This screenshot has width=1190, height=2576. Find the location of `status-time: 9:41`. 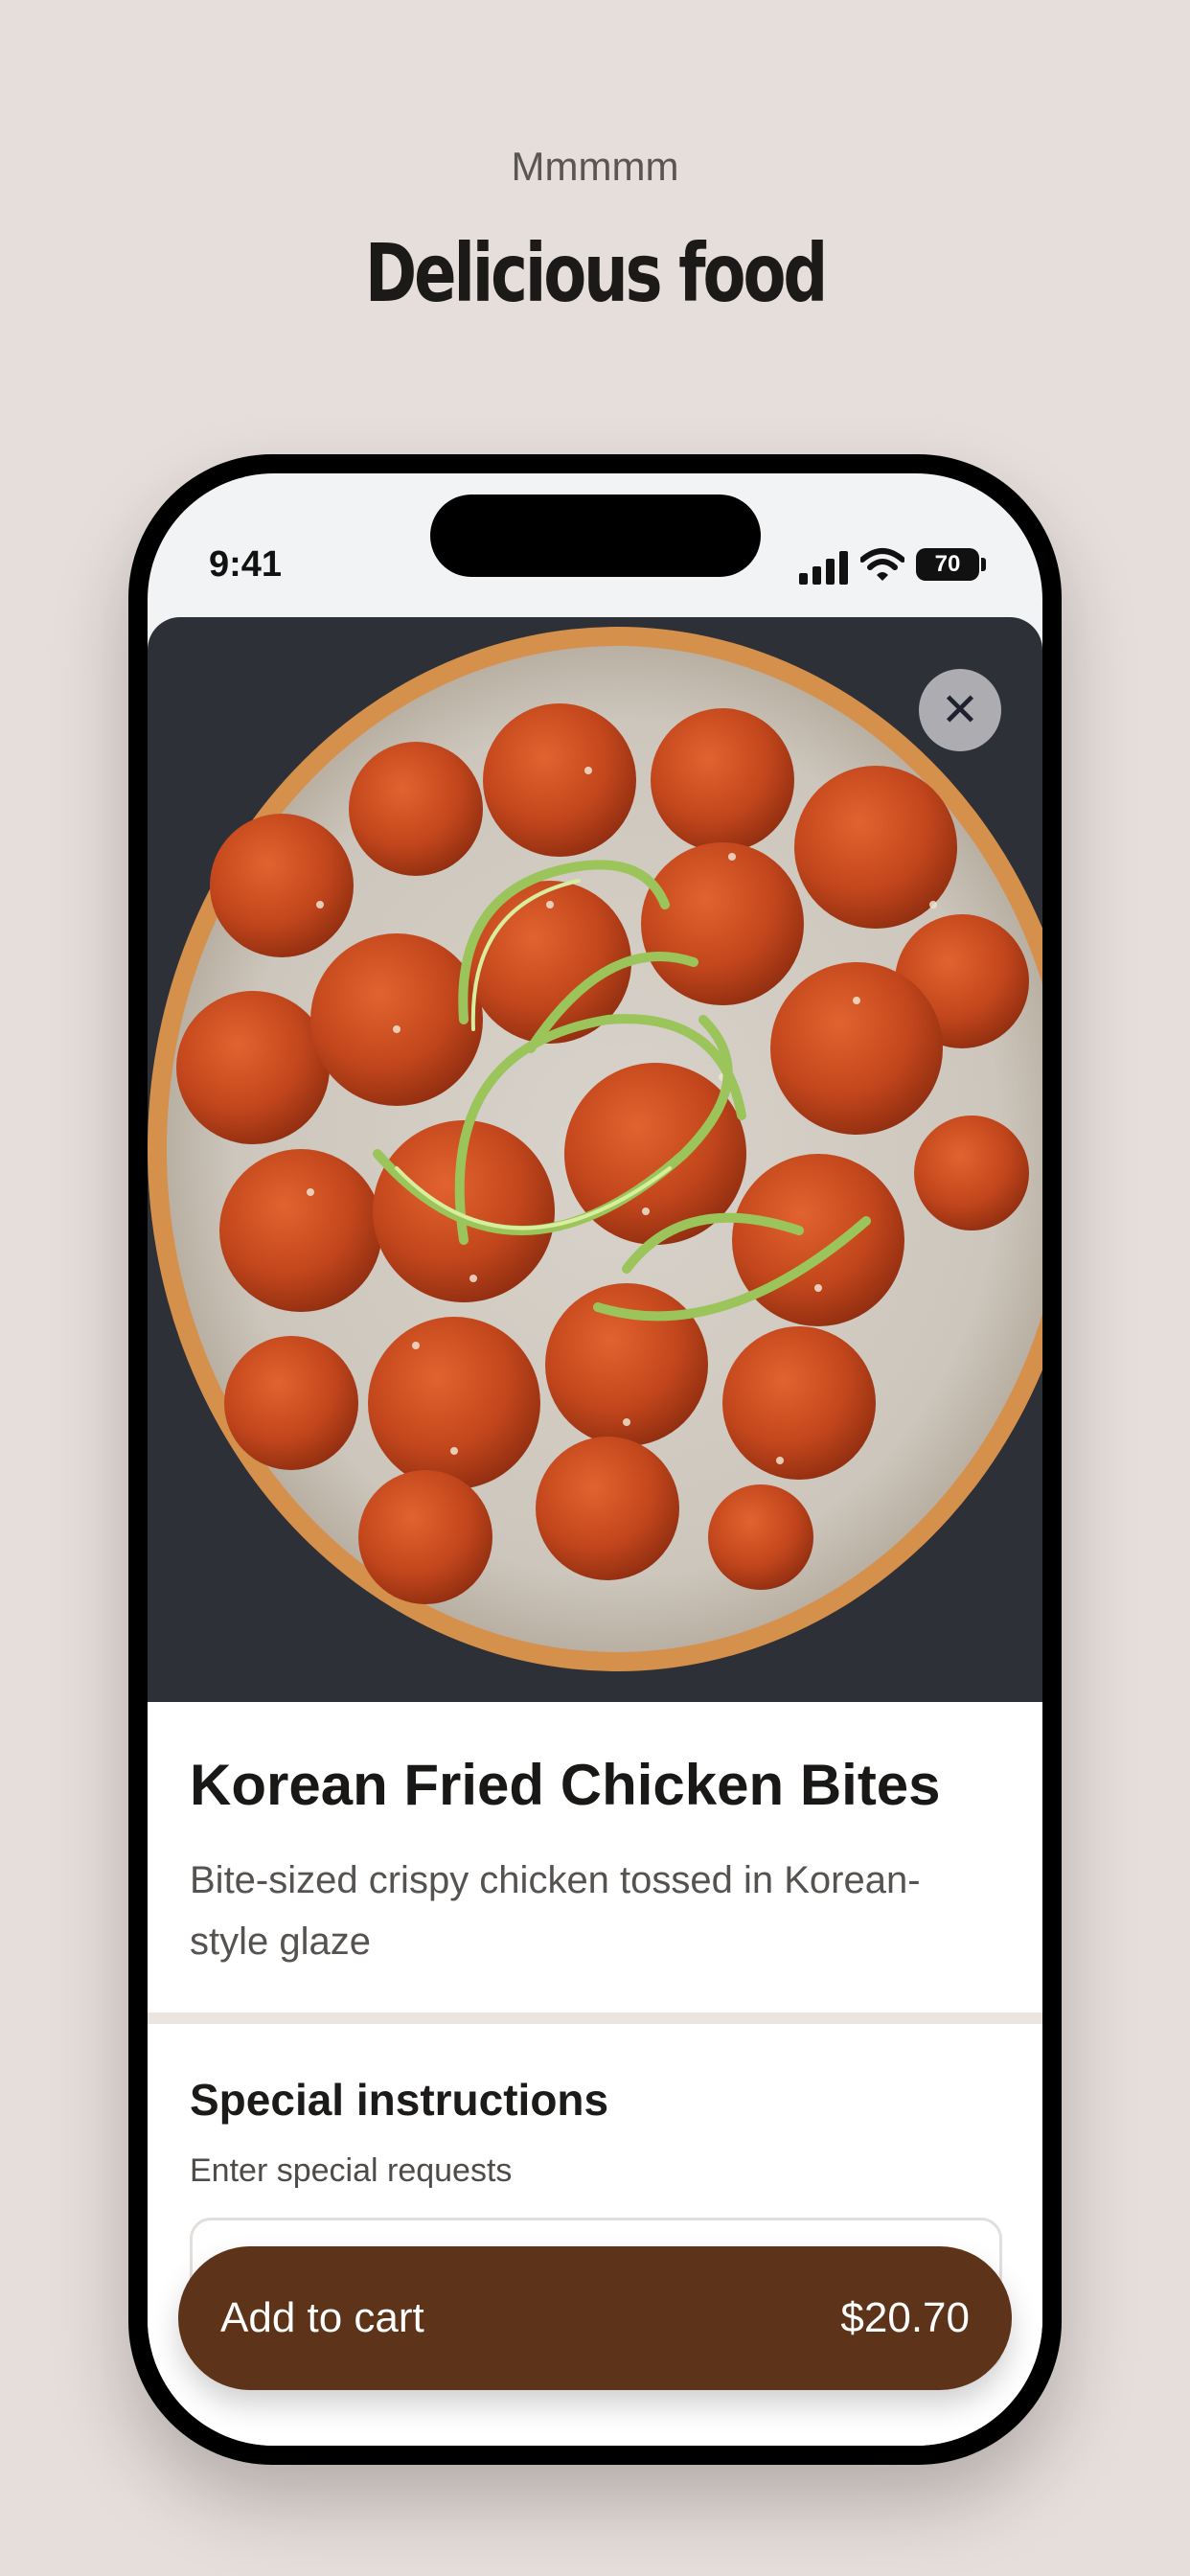

status-time: 9:41 is located at coordinates (246, 564).